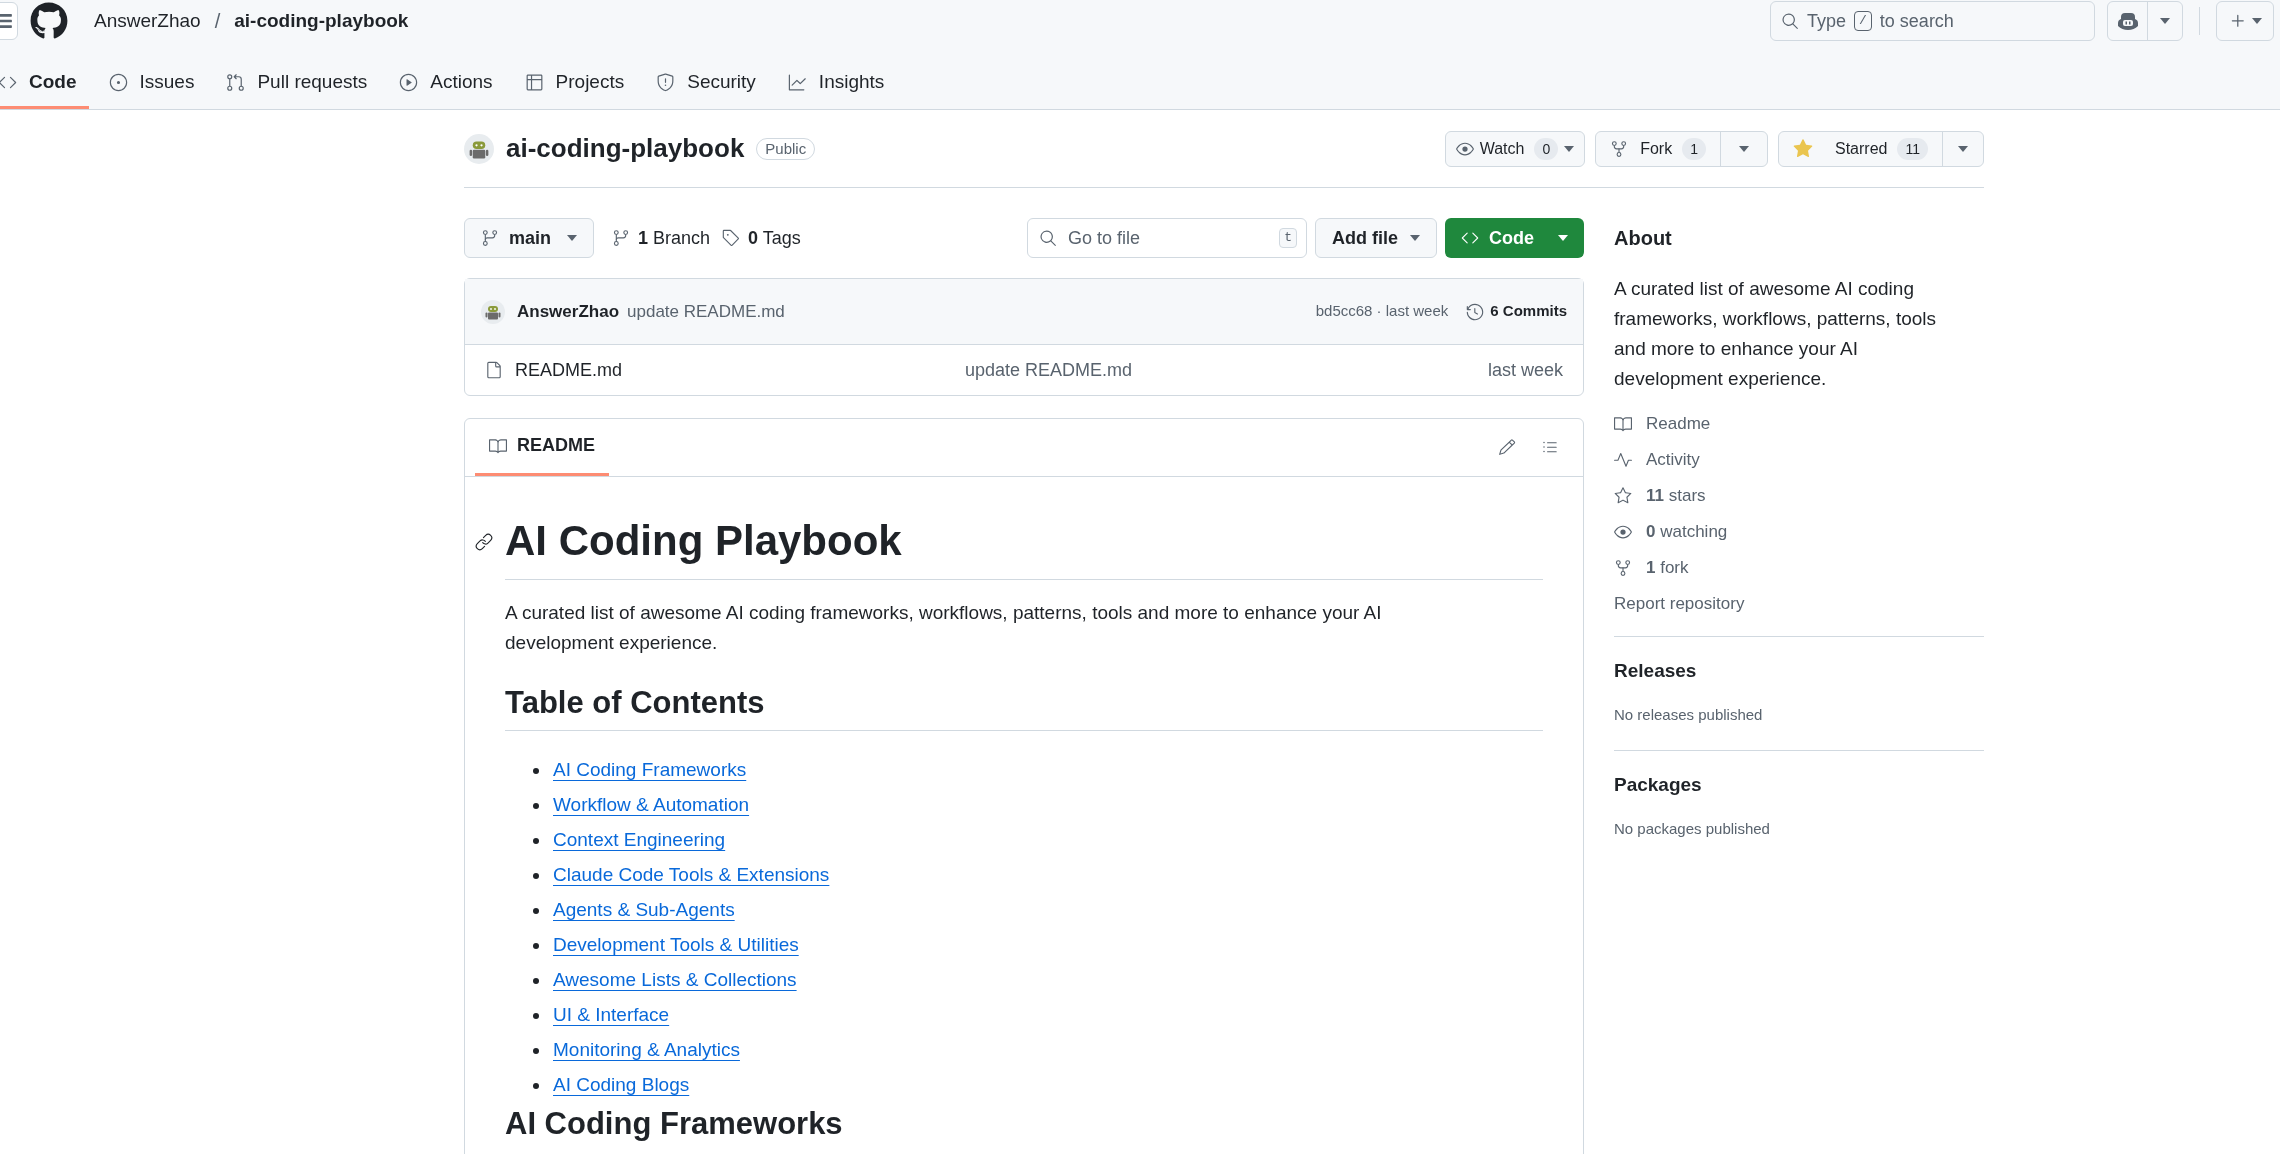 This screenshot has height=1154, width=2280. Describe the element at coordinates (542, 447) in the screenshot. I see `readme-tab: README` at that location.